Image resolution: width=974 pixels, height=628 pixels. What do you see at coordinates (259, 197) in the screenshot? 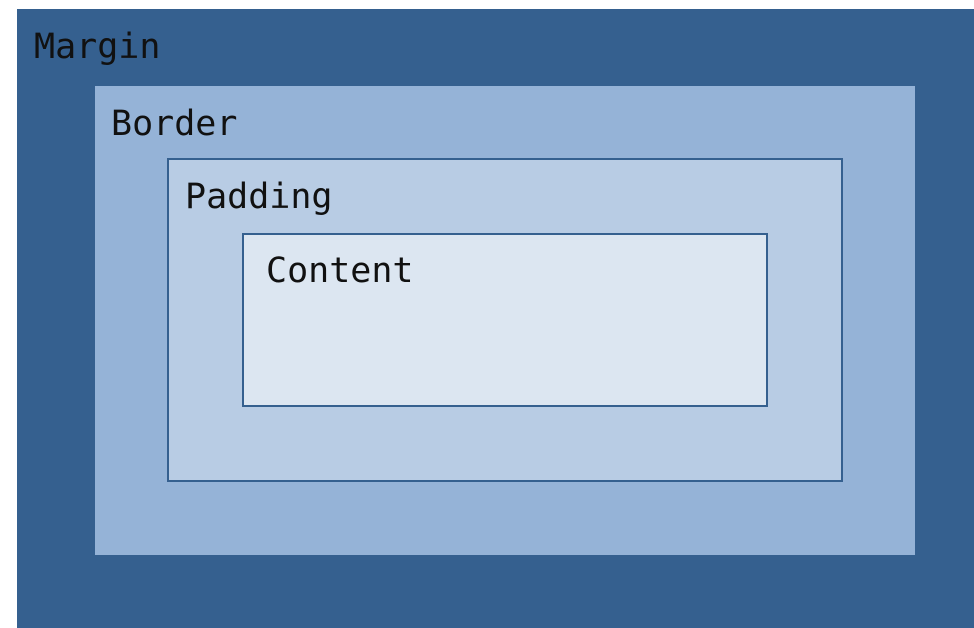
I see `padding-label: Padding` at bounding box center [259, 197].